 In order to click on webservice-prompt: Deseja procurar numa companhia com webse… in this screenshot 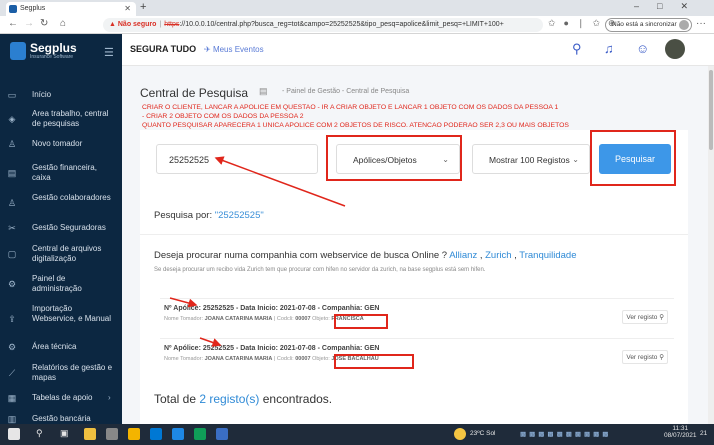, I will do `click(365, 255)`.